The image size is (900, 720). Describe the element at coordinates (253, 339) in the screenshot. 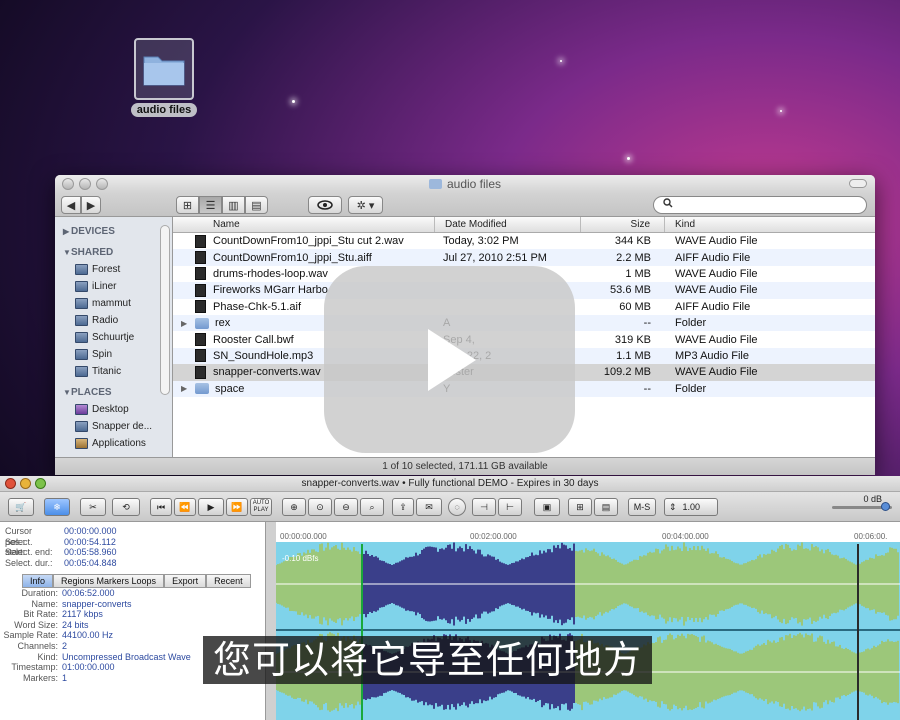

I see `file-name: Rooster Call.bwf` at that location.